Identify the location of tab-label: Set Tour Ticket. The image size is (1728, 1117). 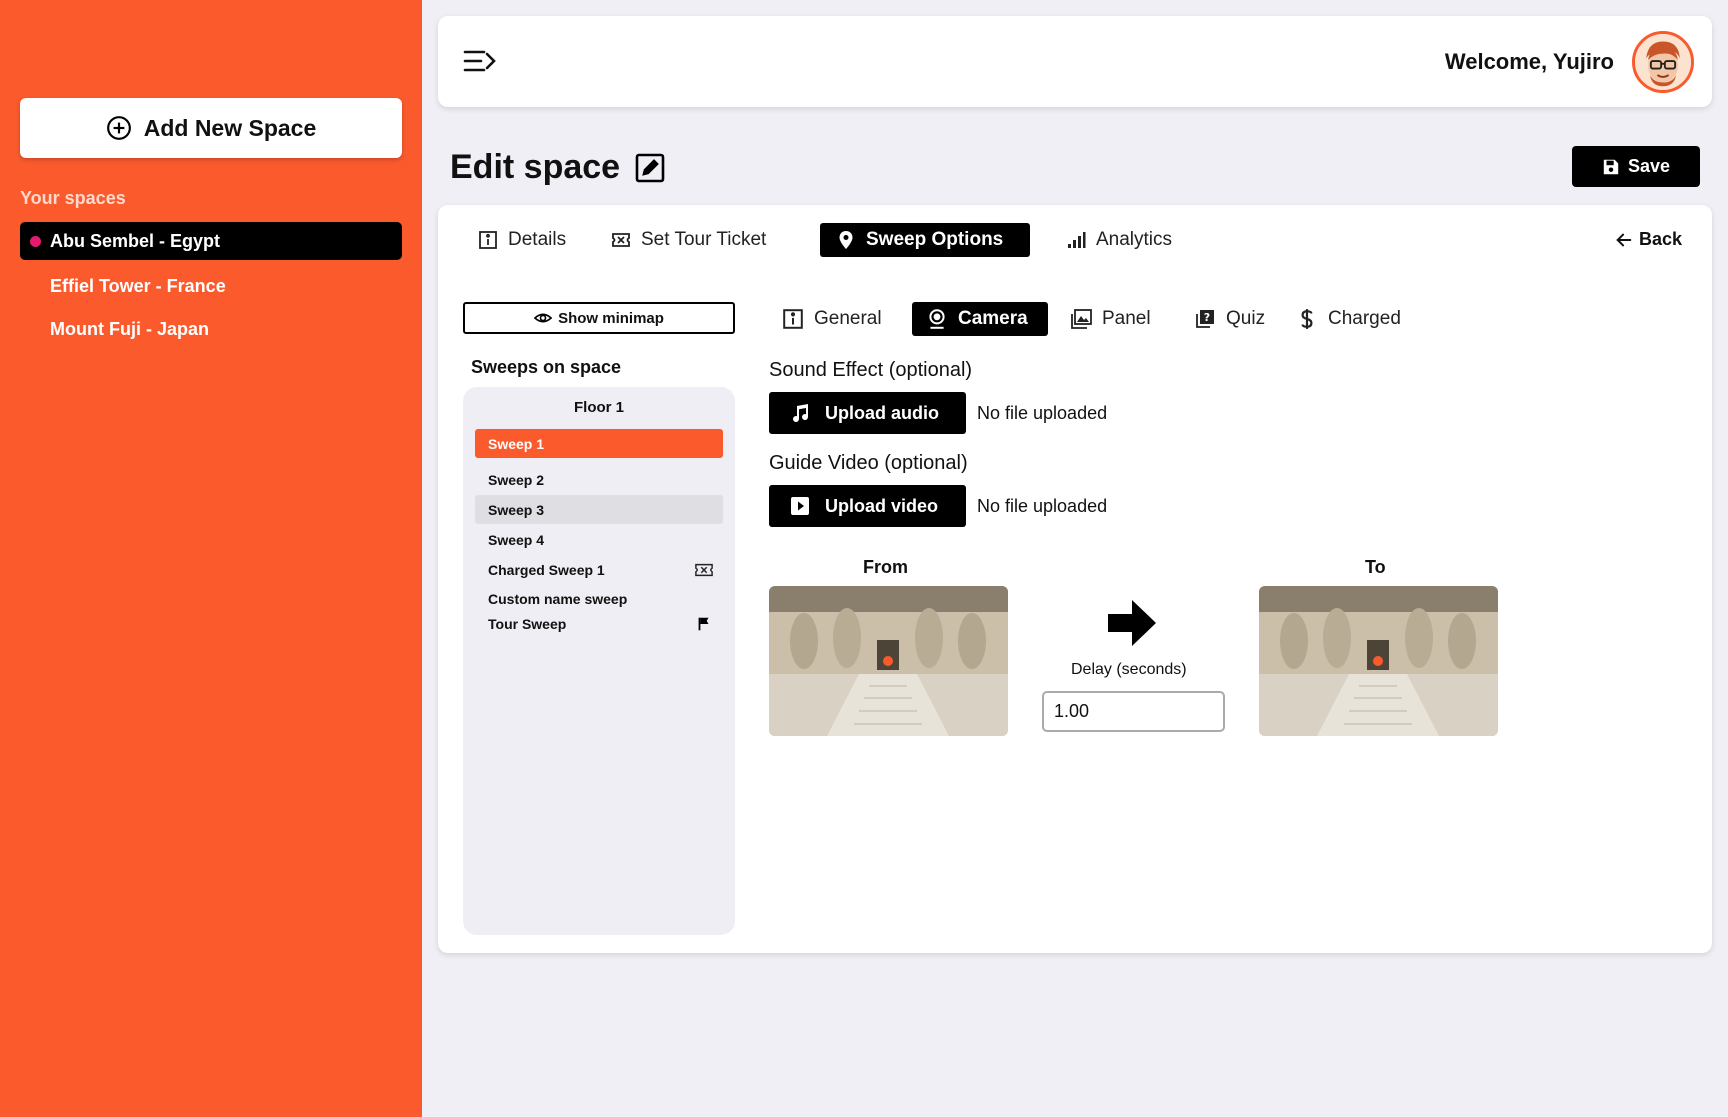
(704, 239).